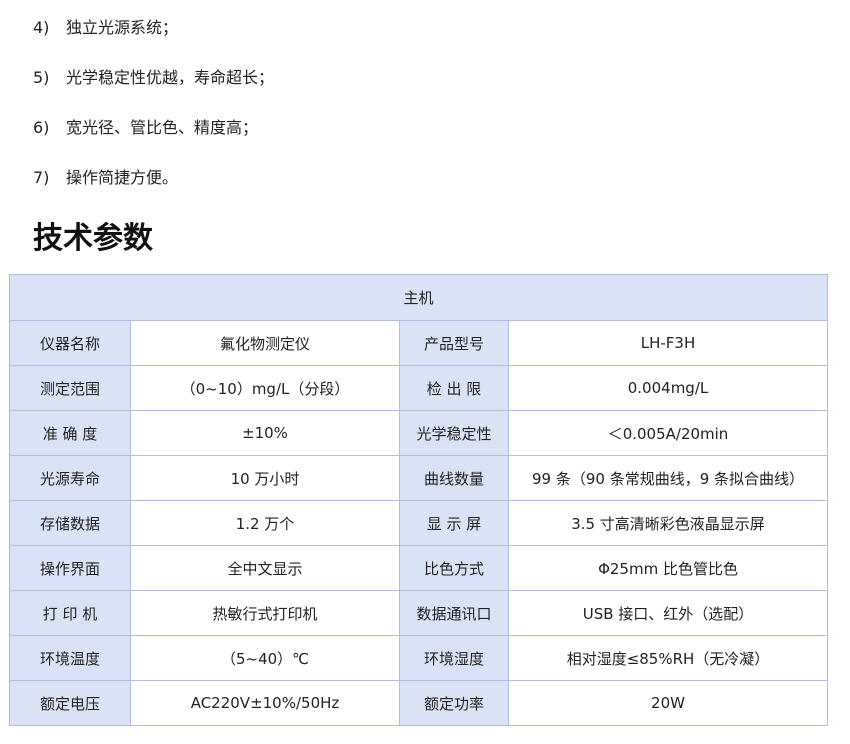  Describe the element at coordinates (41, 177) in the screenshot. I see `feature-number: 7)` at that location.